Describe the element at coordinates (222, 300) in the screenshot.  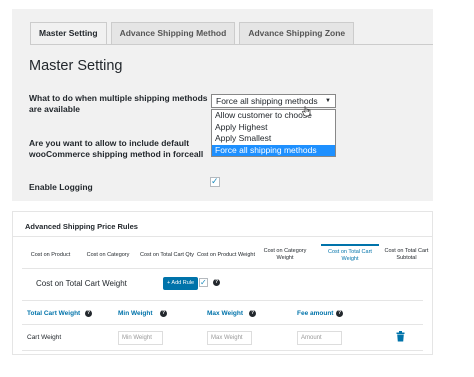
I see `table-divider-top` at that location.